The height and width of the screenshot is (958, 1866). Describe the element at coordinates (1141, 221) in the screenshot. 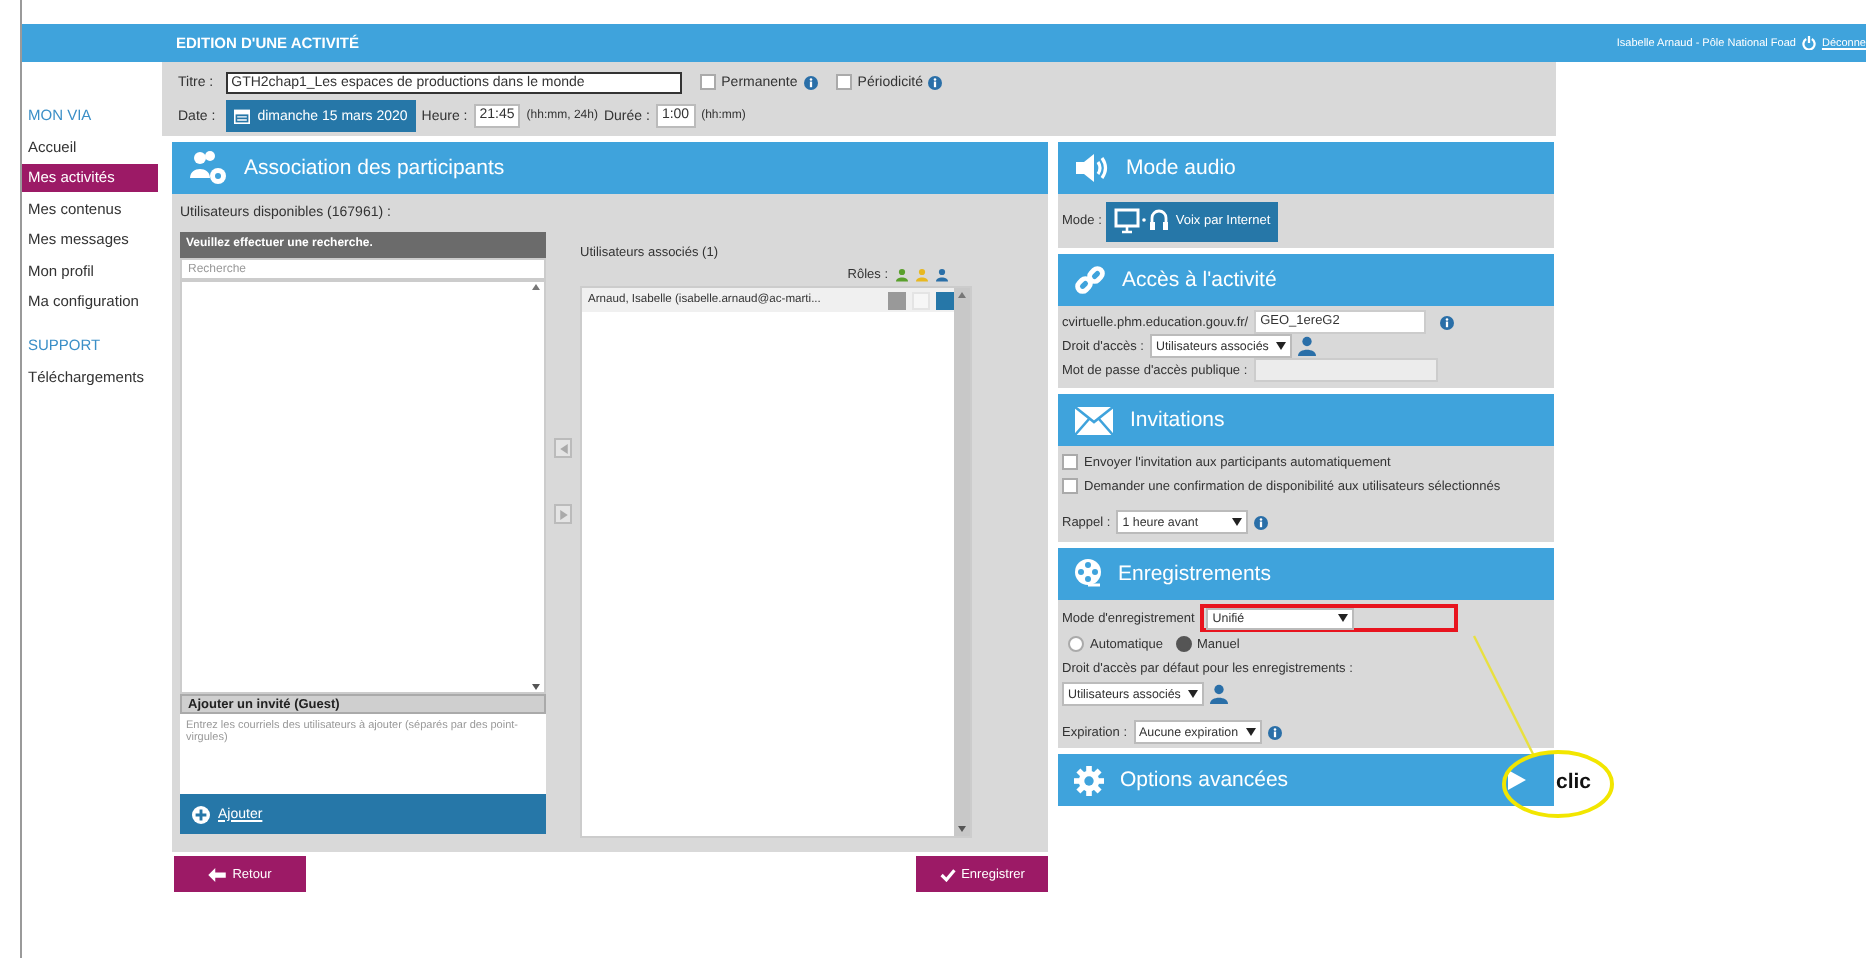

I see `monitor-headset-icon` at that location.